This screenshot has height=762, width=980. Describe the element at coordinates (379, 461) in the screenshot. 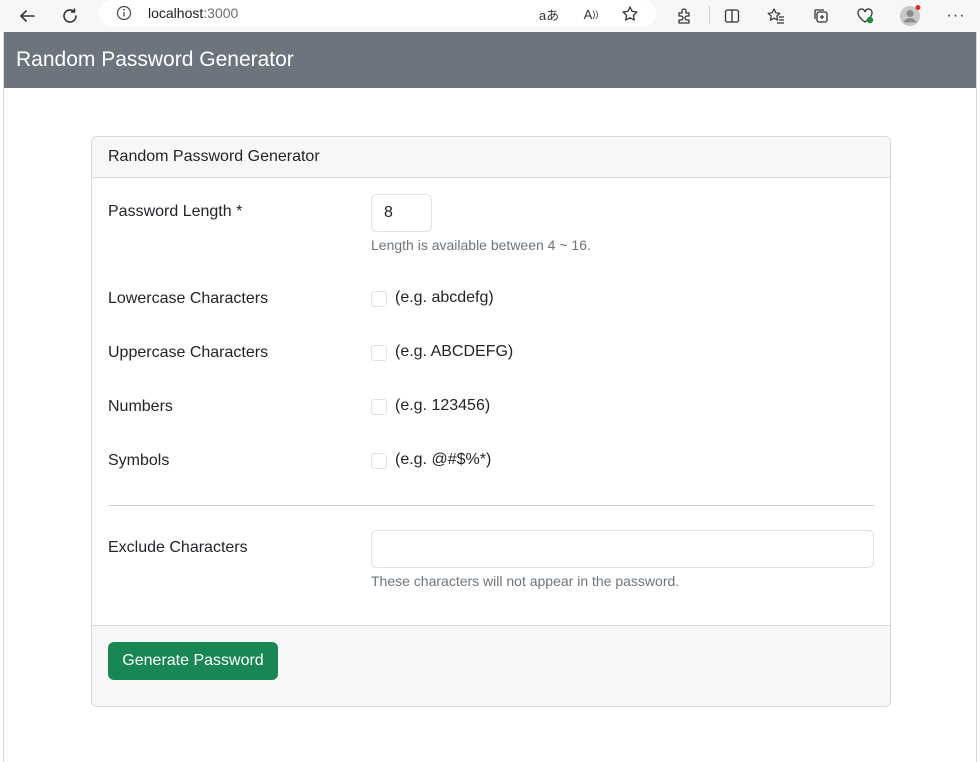

I see `symbols-checkbox` at that location.